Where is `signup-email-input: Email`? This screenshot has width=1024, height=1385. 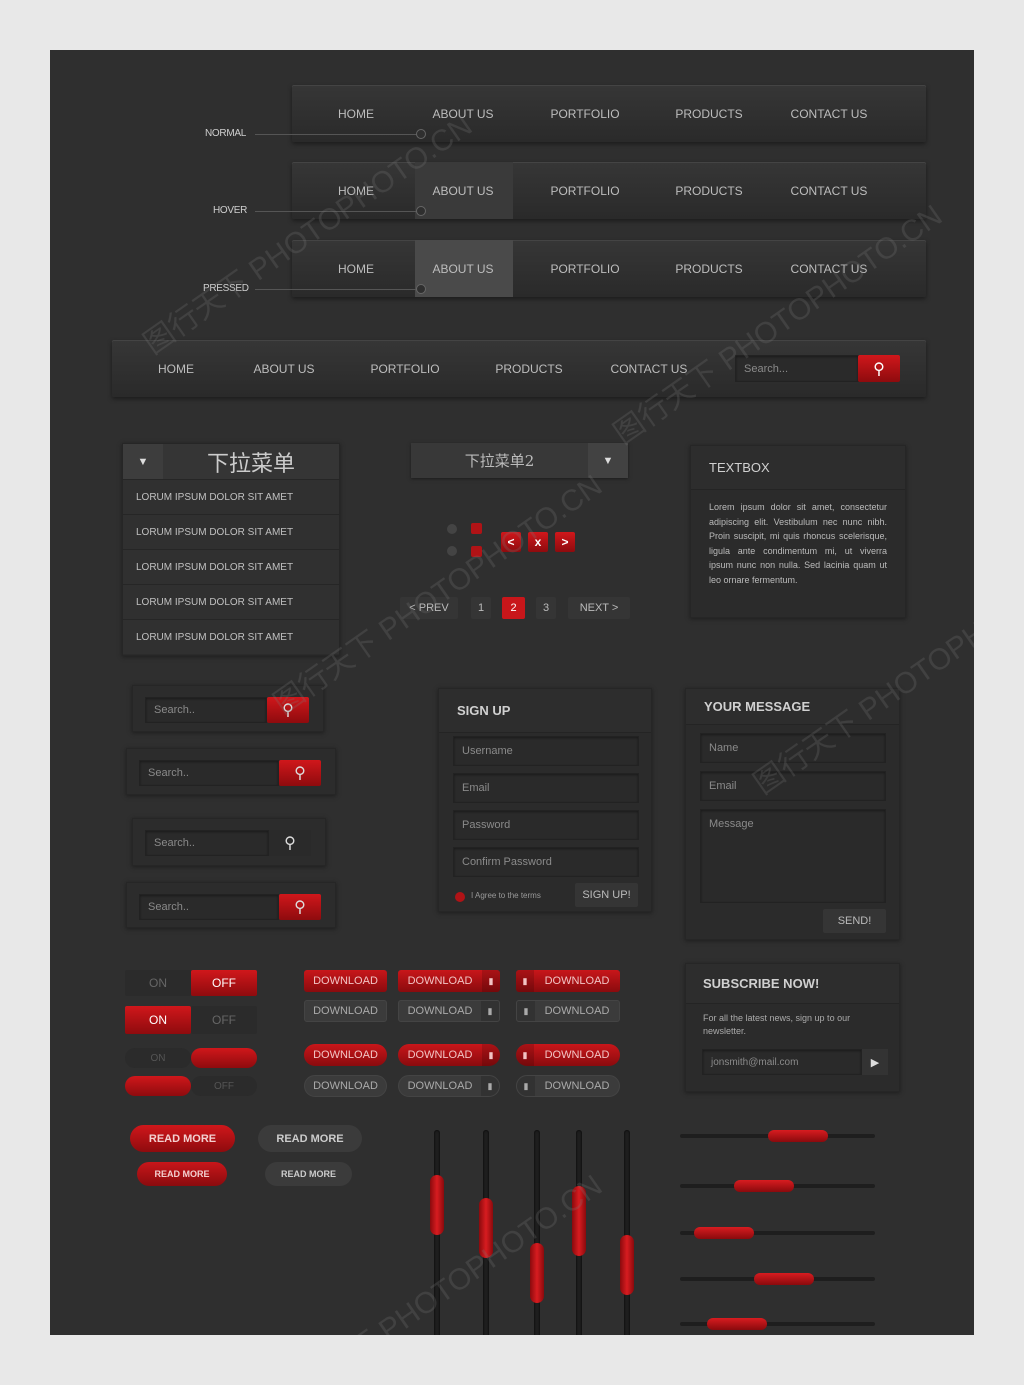 signup-email-input: Email is located at coordinates (546, 788).